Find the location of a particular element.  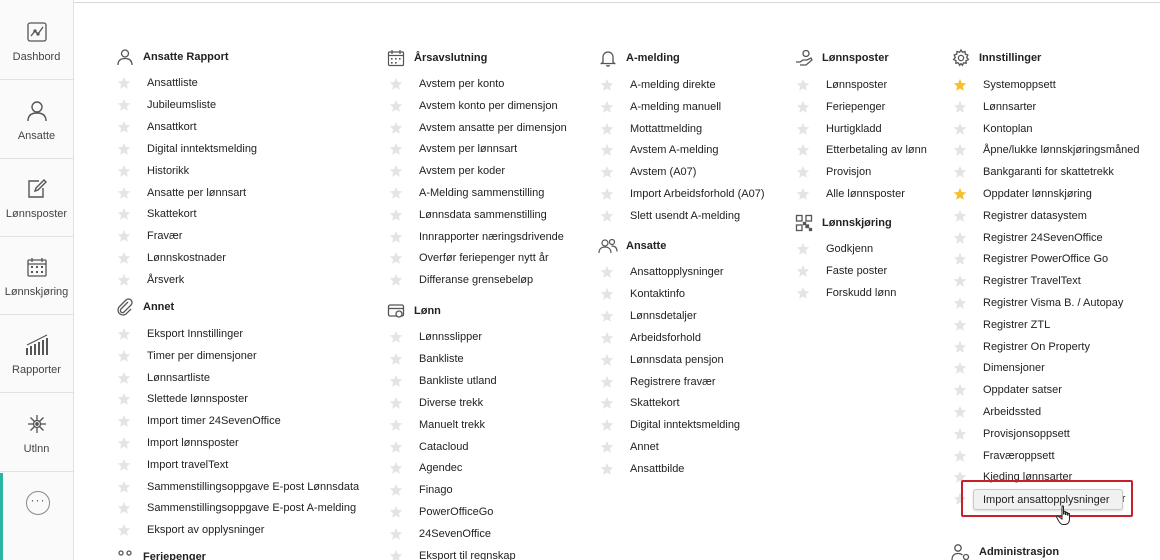

menu-item: Ansattbilde is located at coordinates (642, 469).